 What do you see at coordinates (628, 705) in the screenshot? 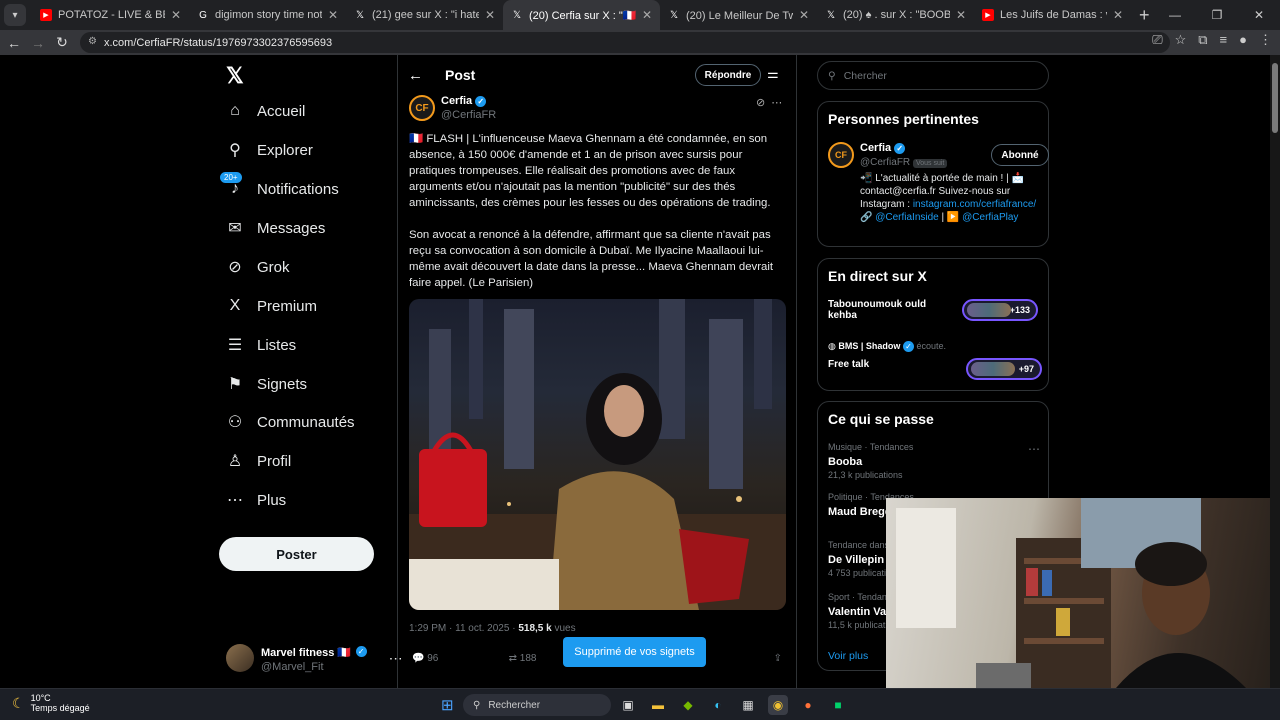
I see `task-view-icon: ▣` at bounding box center [628, 705].